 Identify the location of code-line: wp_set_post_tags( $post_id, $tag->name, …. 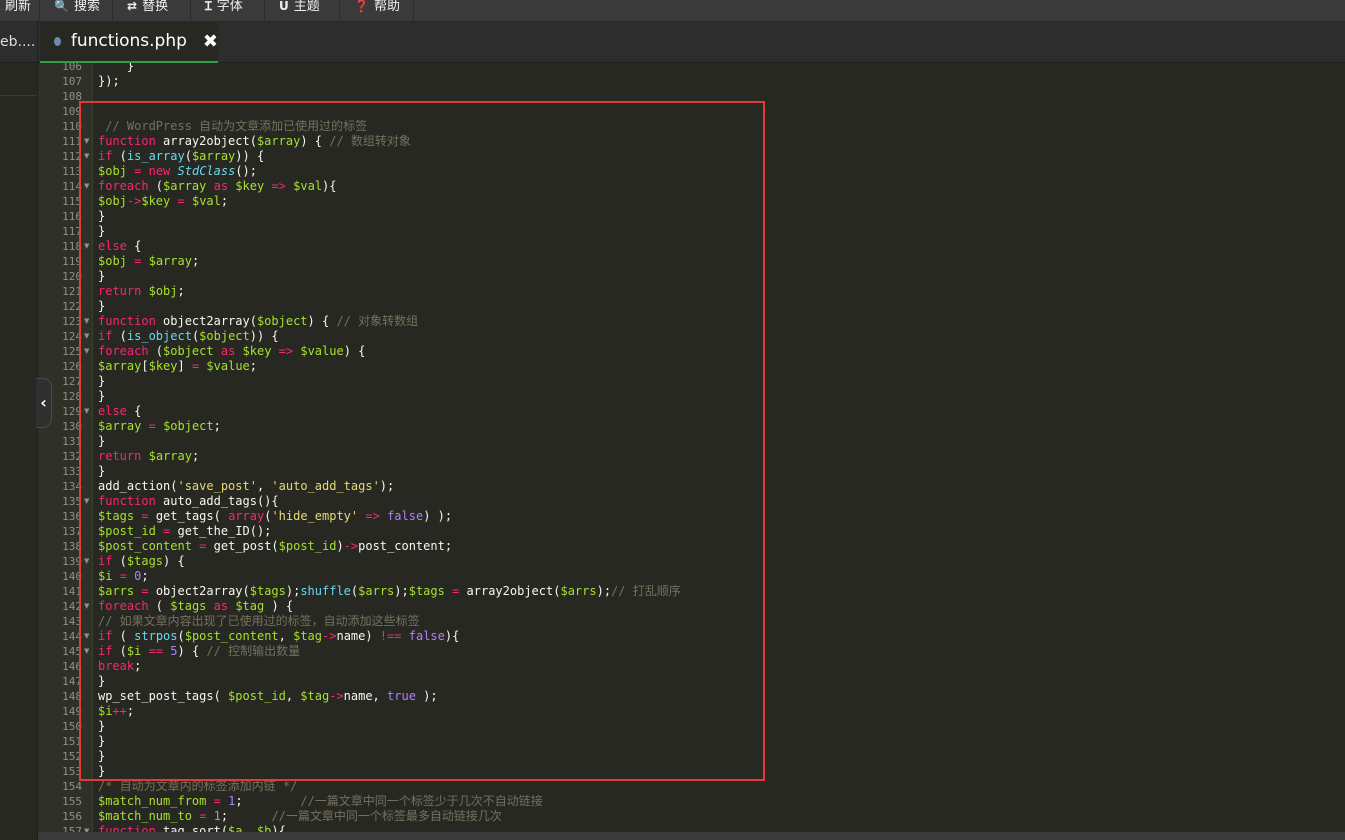
(268, 696).